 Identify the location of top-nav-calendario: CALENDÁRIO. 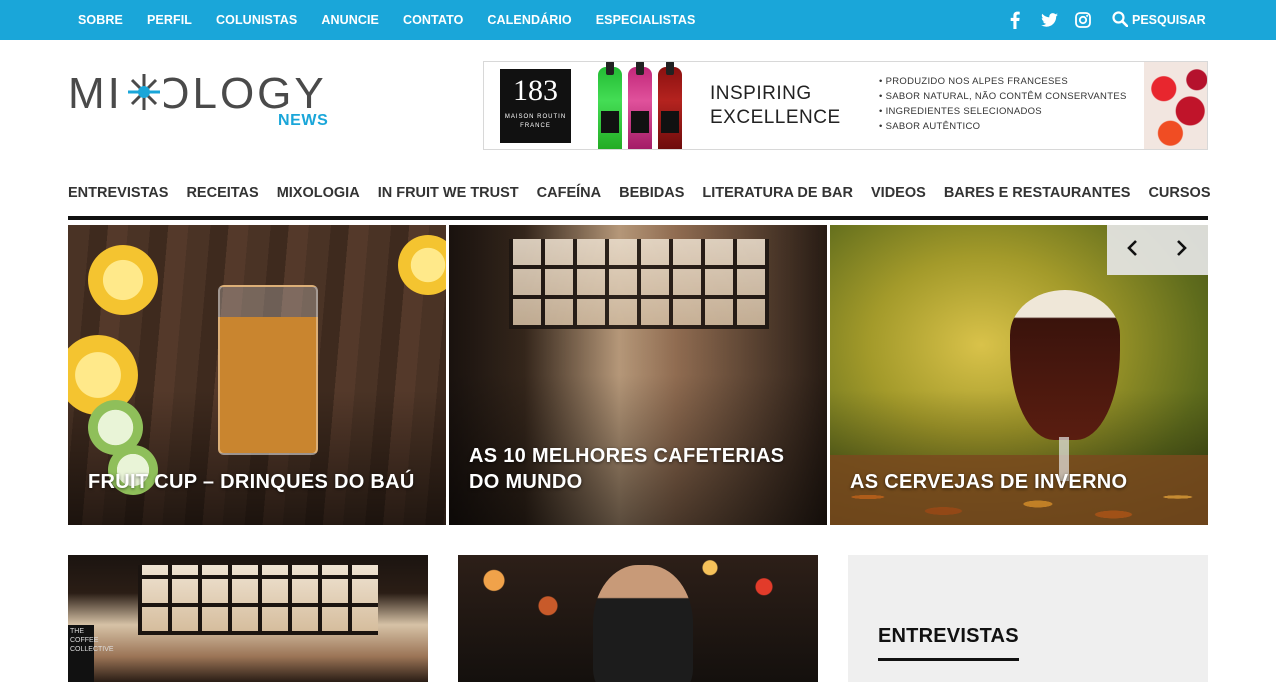
(529, 20).